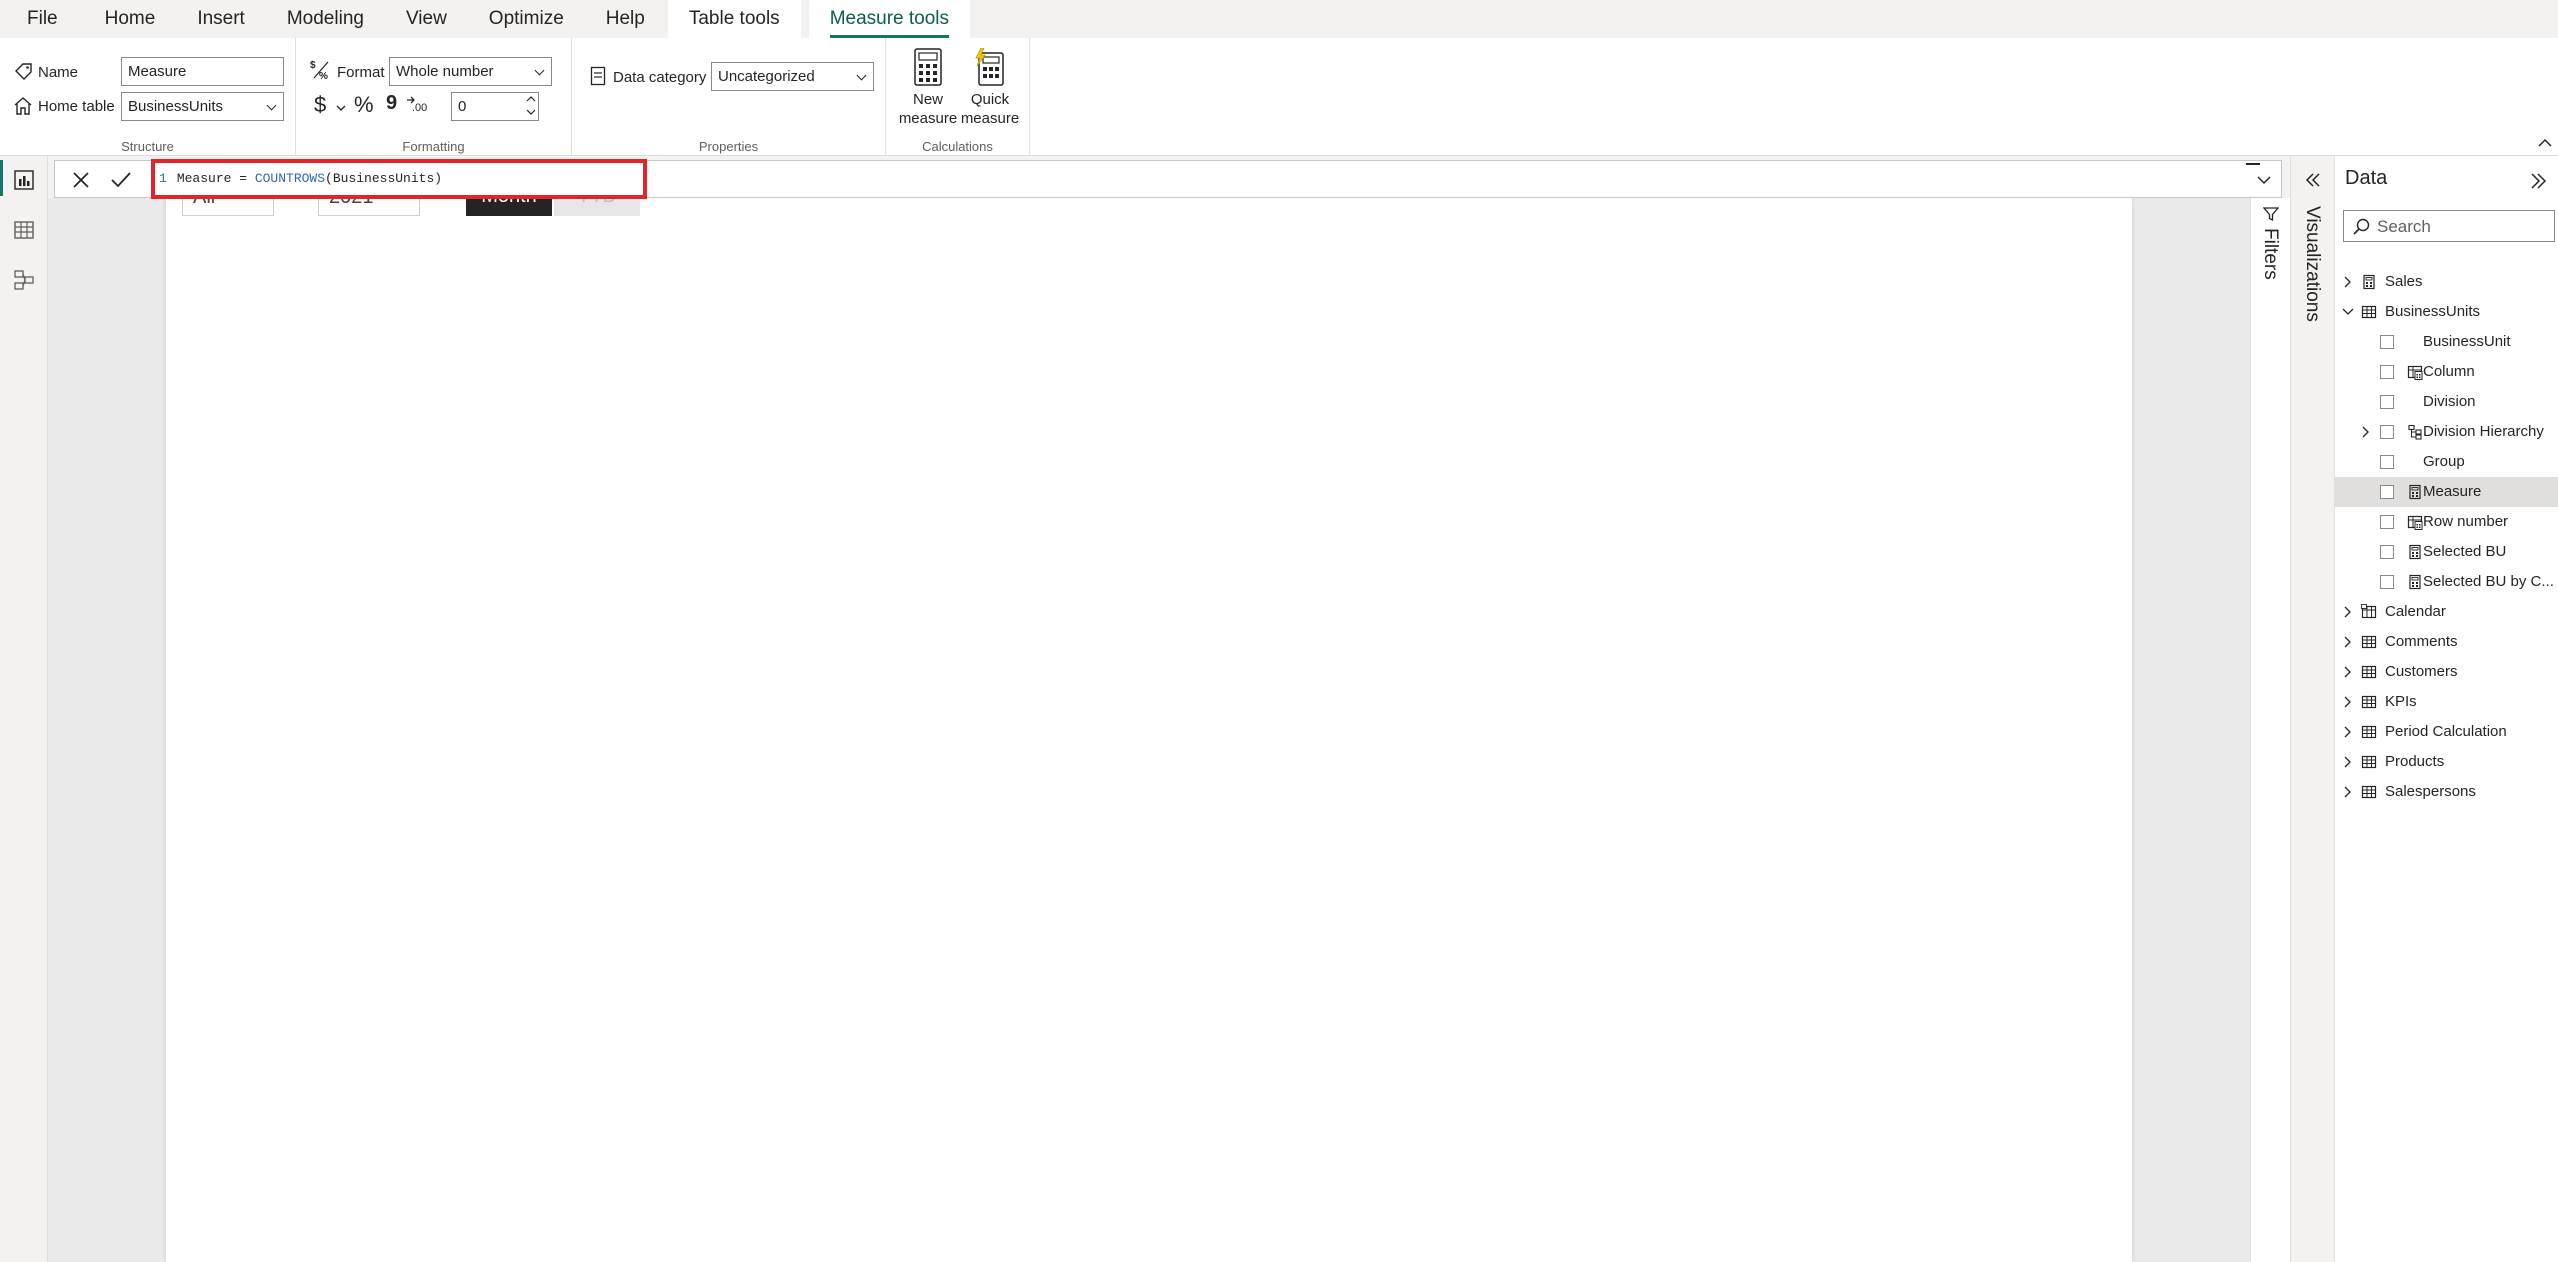 Image resolution: width=2558 pixels, height=1262 pixels. Describe the element at coordinates (2446, 342) in the screenshot. I see `data-field-row: BusinessUnit` at that location.